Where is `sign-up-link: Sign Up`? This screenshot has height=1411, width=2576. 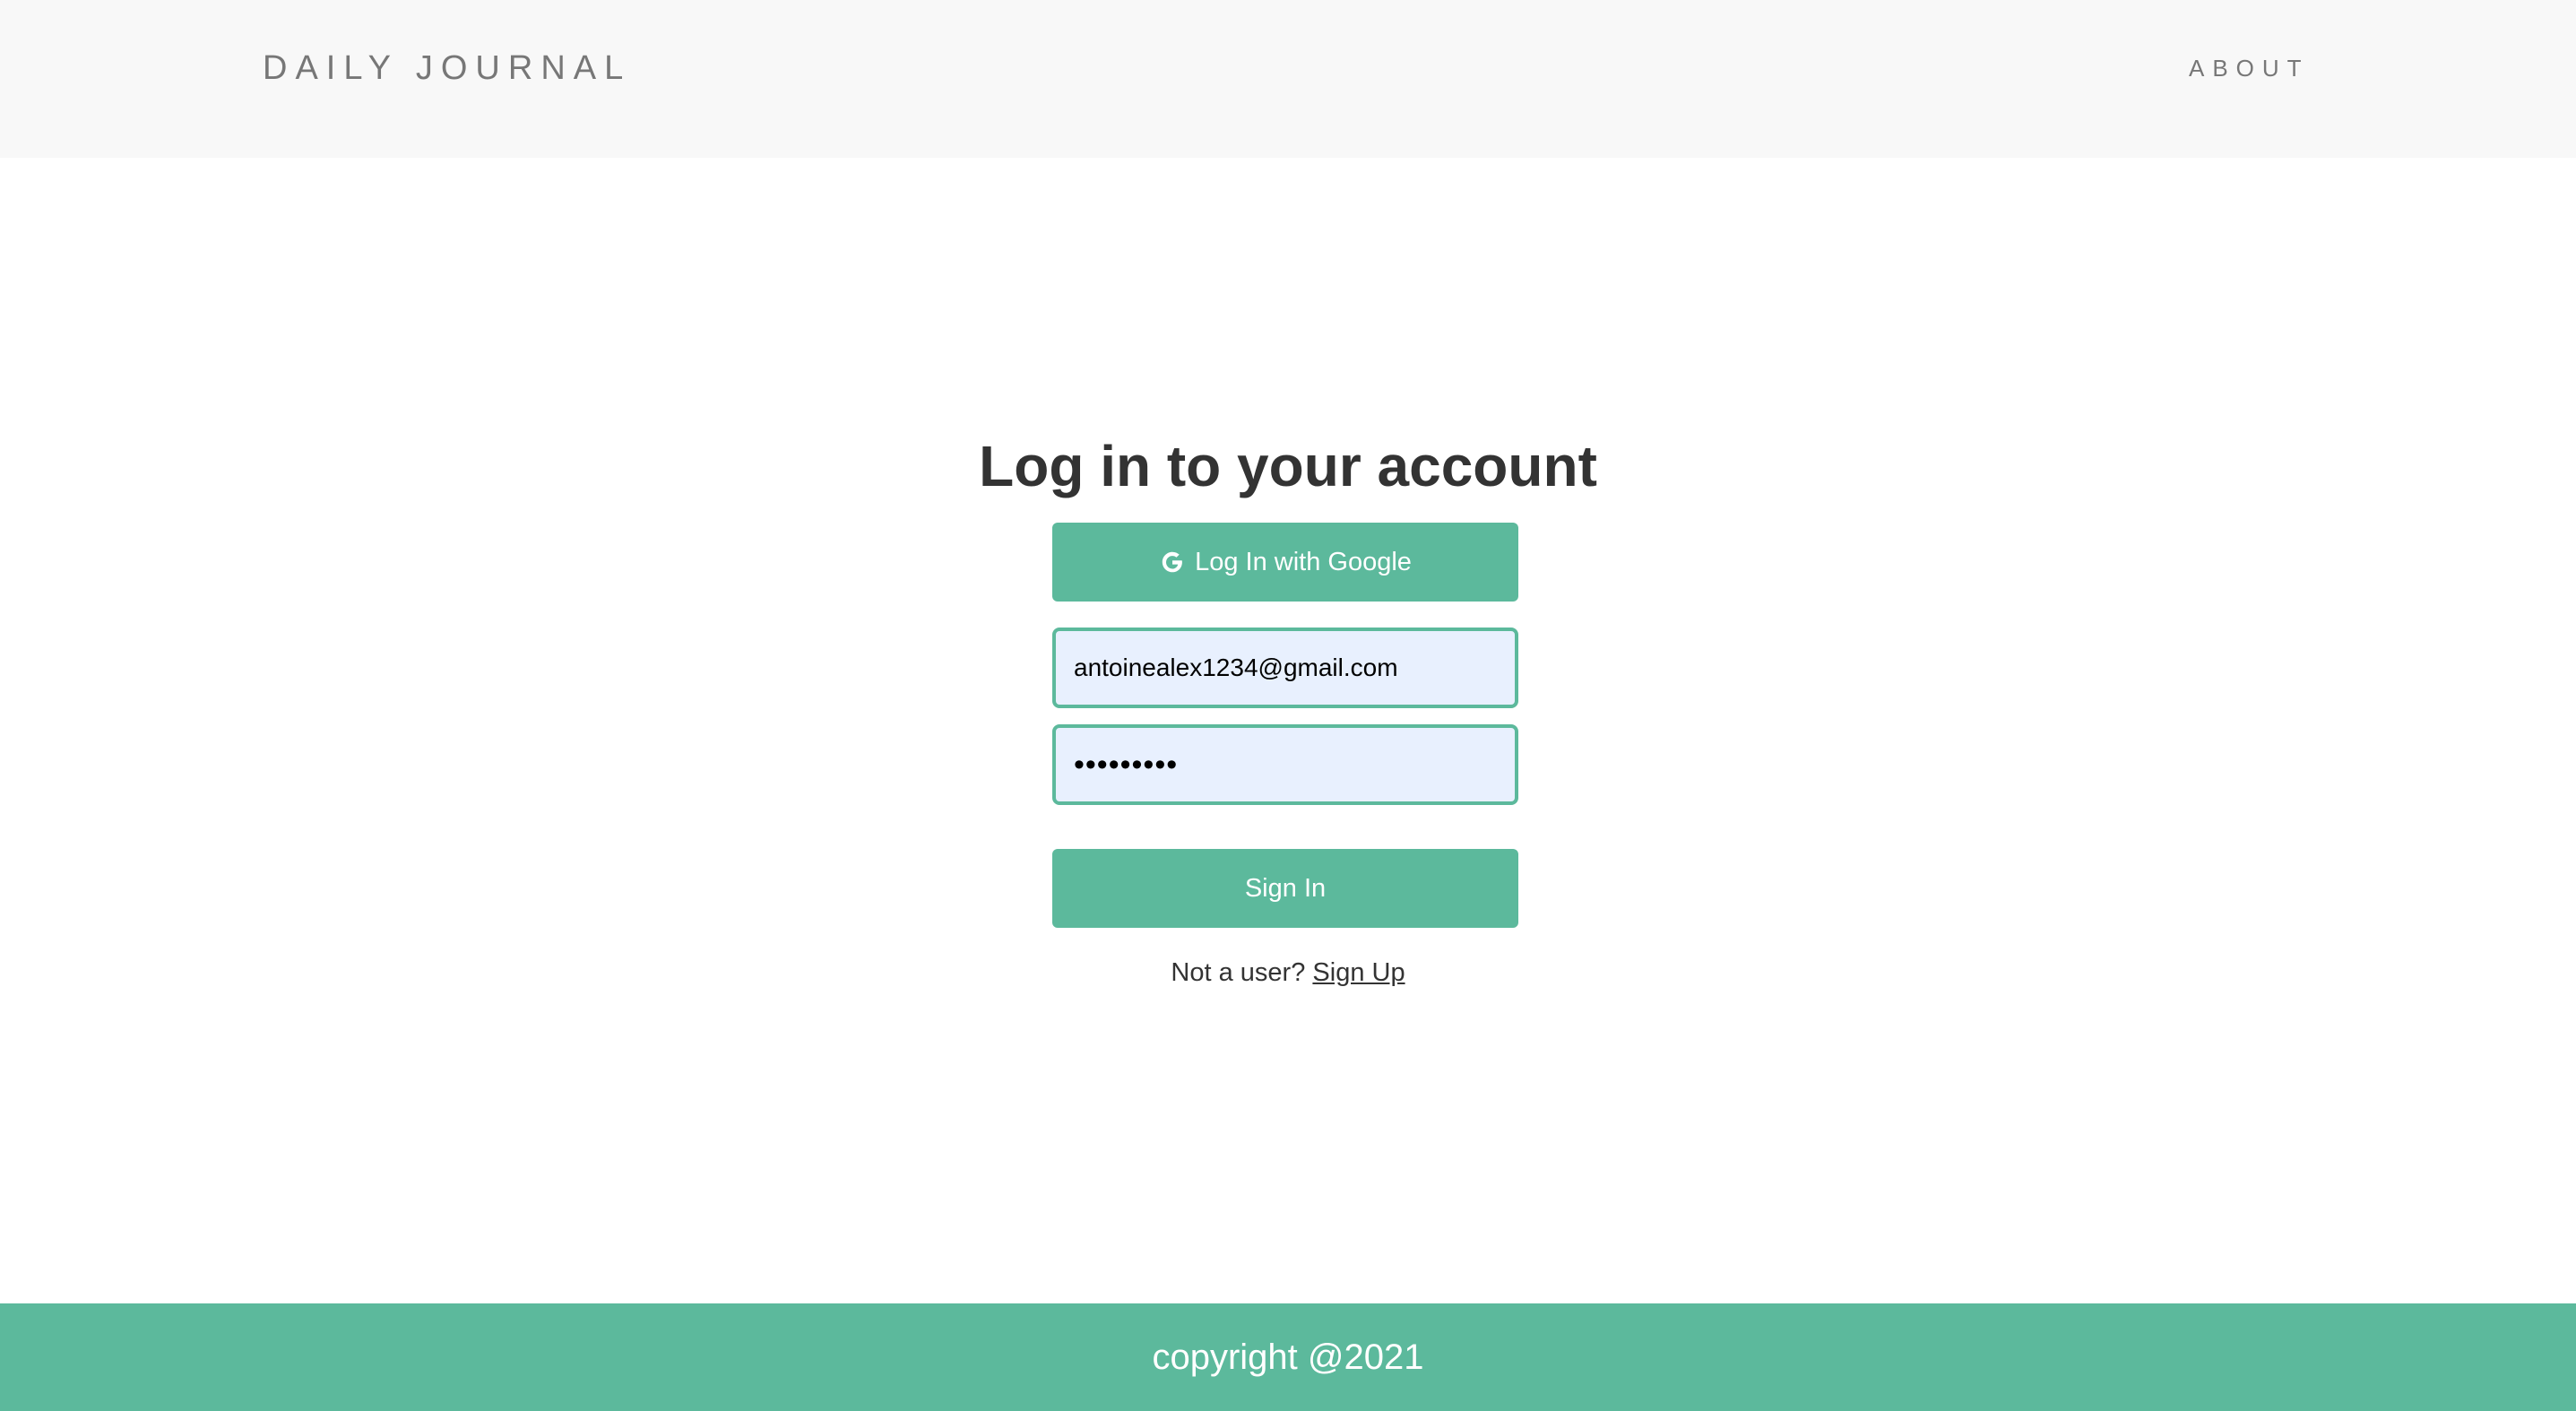
sign-up-link: Sign Up is located at coordinates (1358, 972).